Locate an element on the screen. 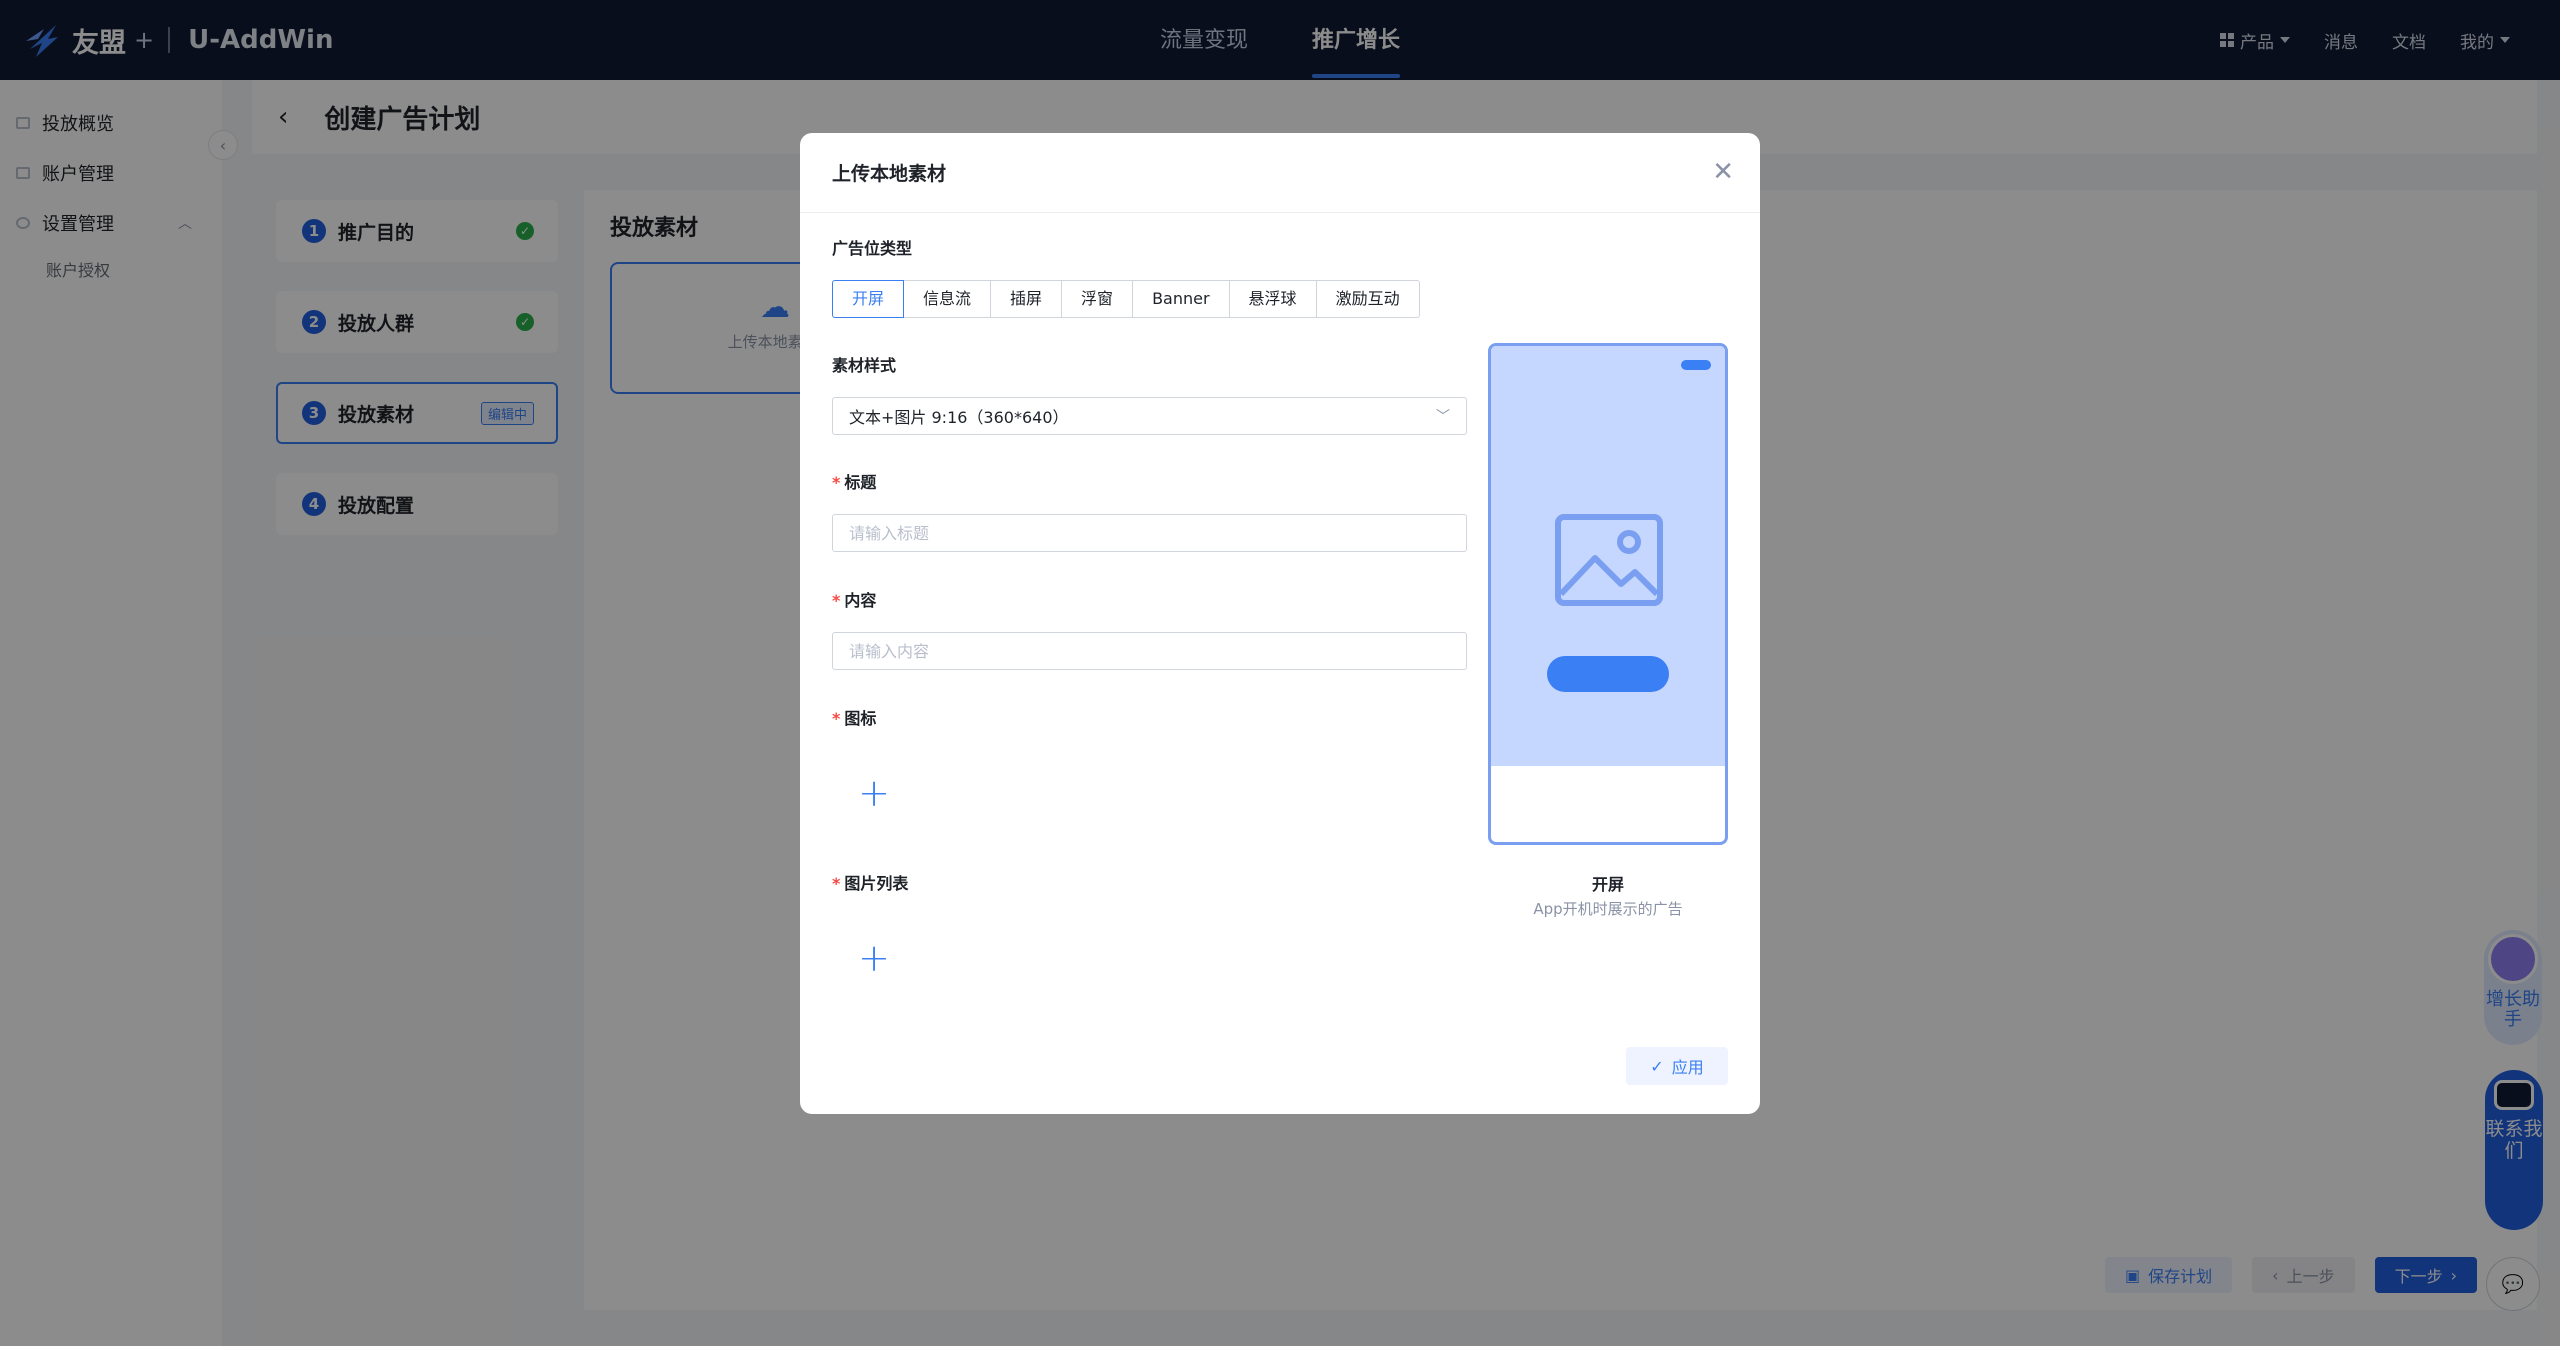 This screenshot has width=2560, height=1346. icon-label-text: 图标 is located at coordinates (860, 718).